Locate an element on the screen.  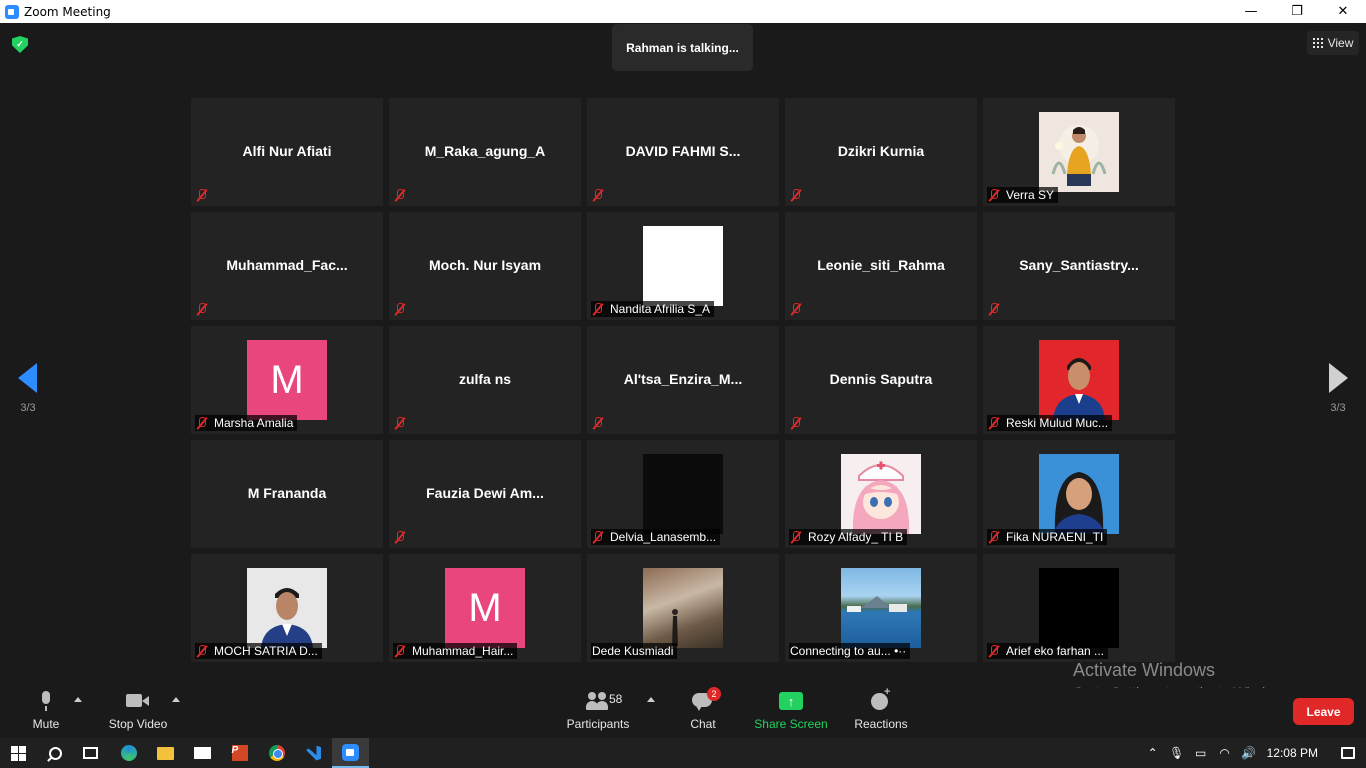
close-button: ✕ is located at coordinates (1343, 11).